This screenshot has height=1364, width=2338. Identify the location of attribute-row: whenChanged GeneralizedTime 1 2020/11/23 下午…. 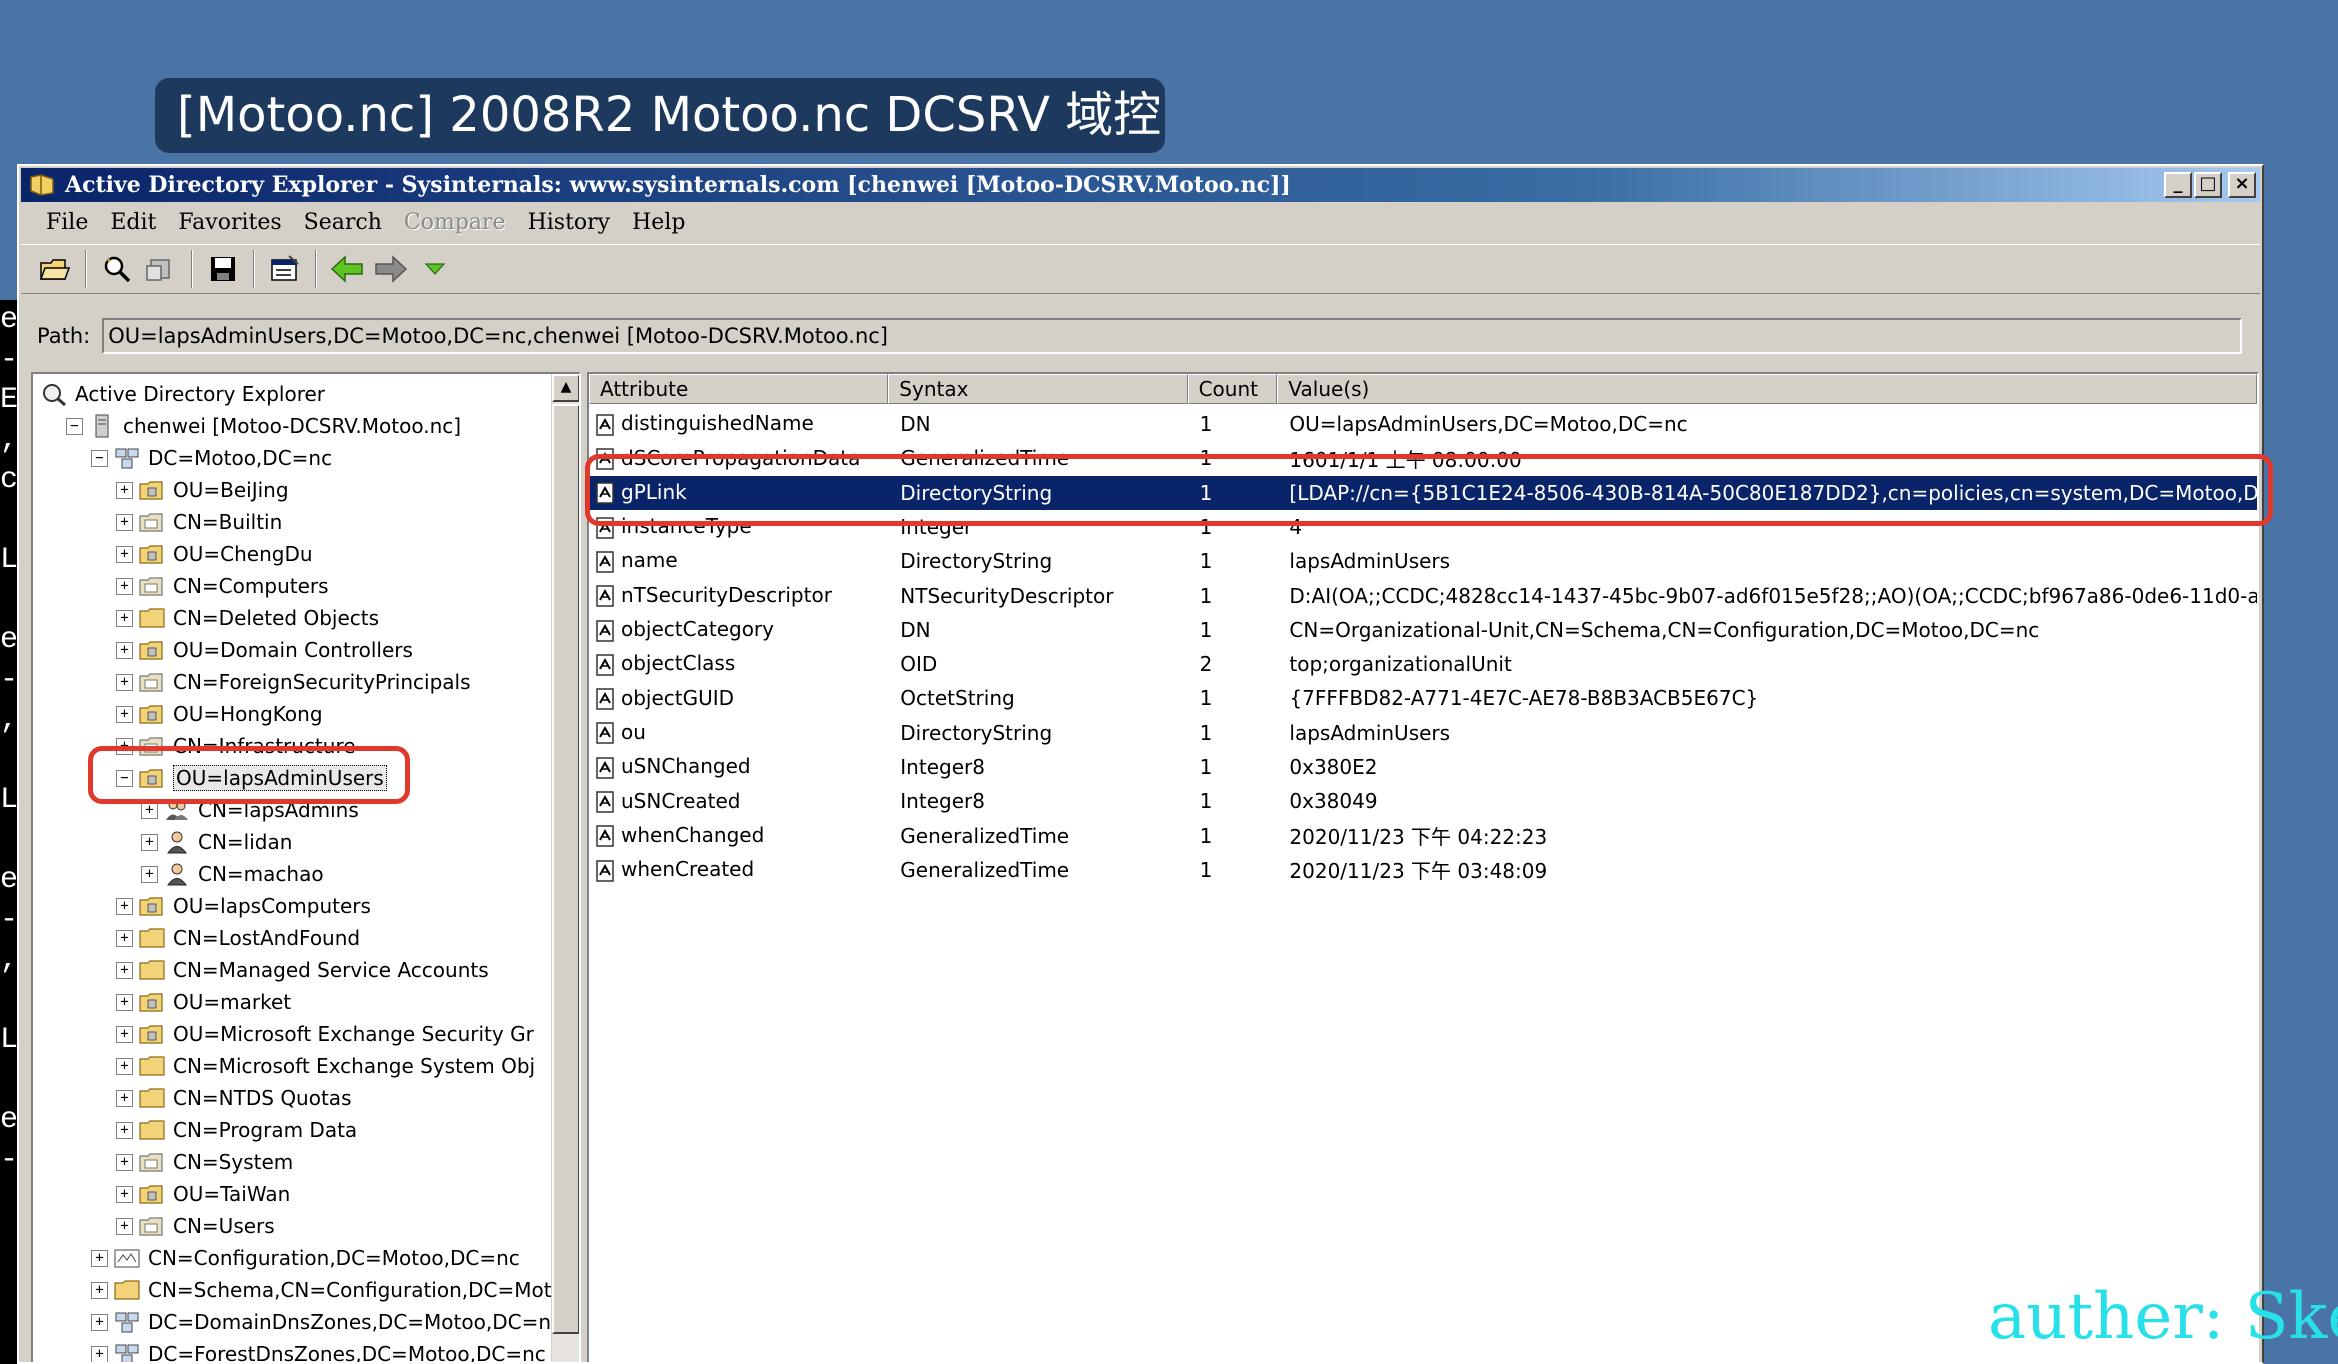
(1423, 836).